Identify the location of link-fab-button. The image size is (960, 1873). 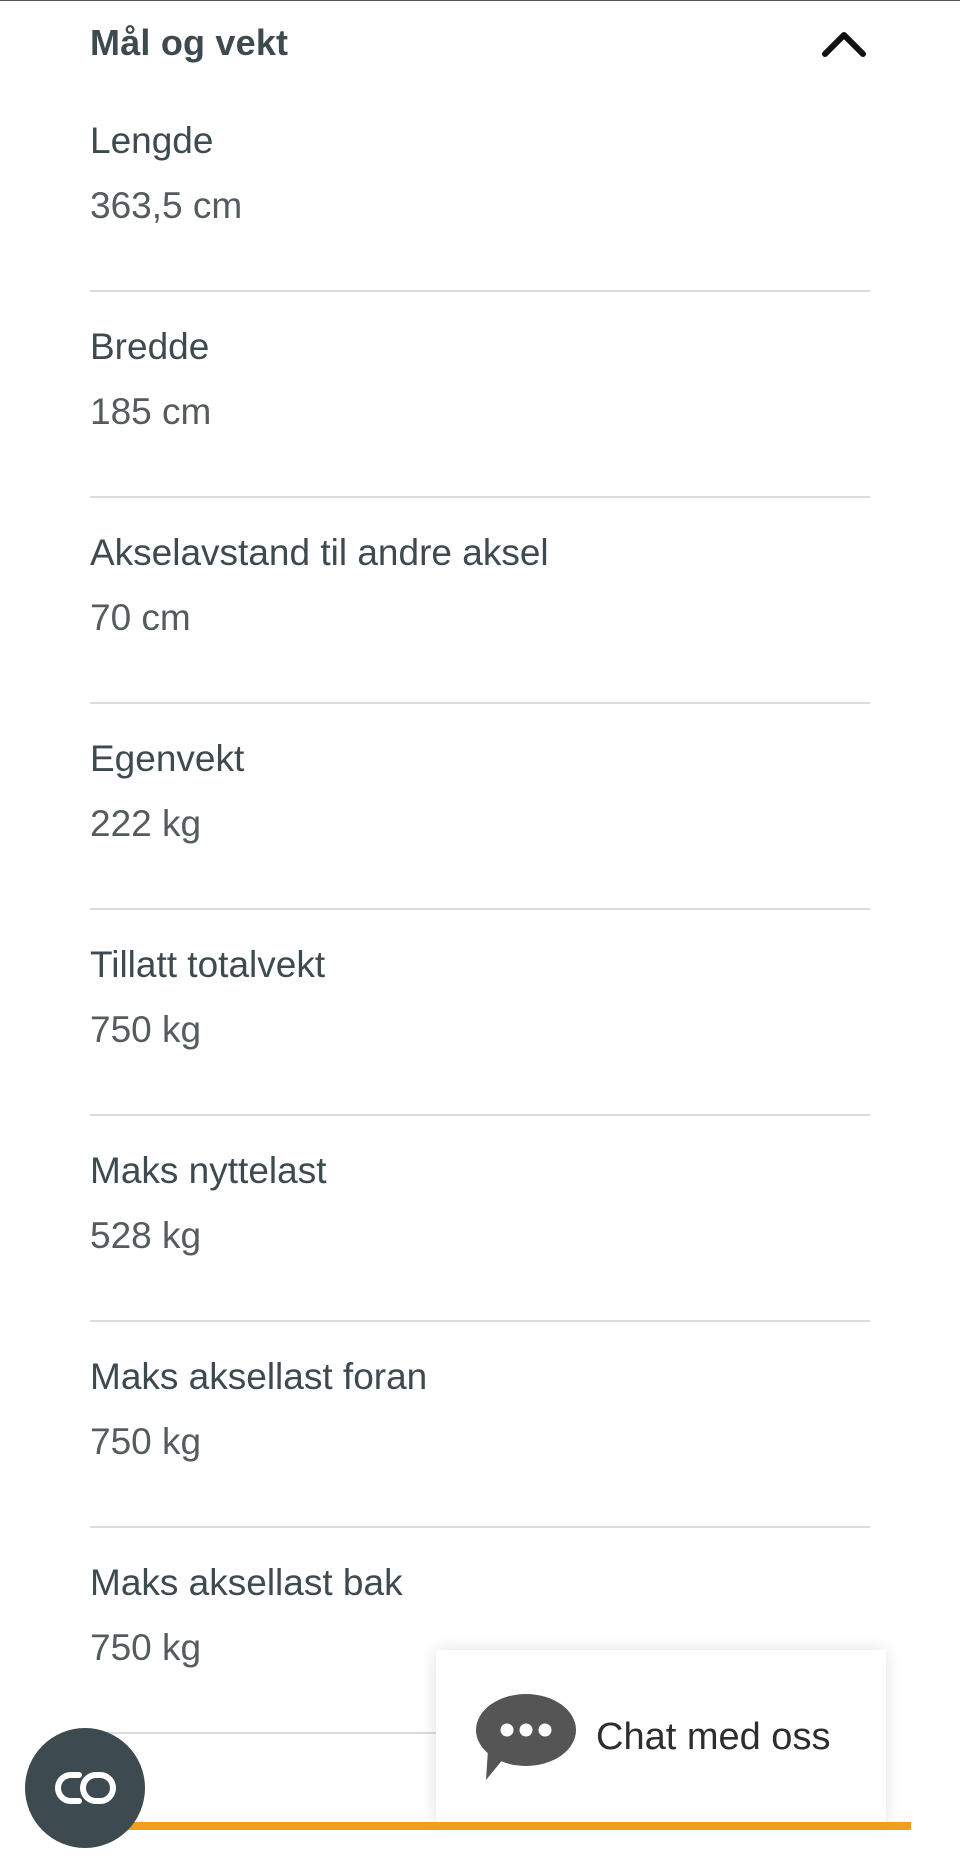
(85, 1788).